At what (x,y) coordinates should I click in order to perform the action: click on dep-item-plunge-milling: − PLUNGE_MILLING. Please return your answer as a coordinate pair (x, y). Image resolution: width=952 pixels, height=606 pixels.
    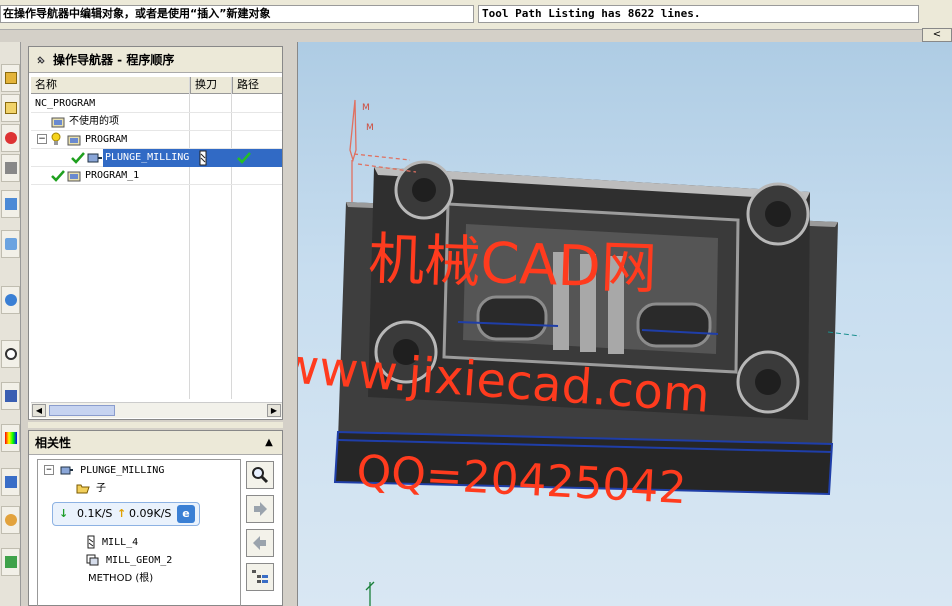
    Looking at the image, I should click on (104, 471).